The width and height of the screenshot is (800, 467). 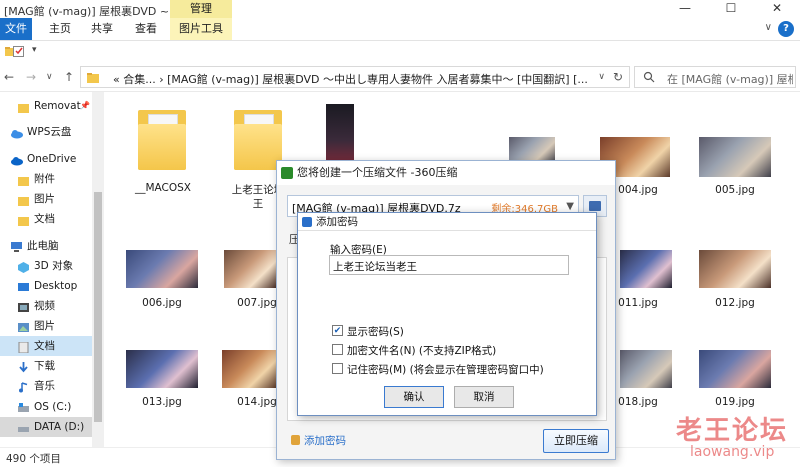 I want to click on maximize-button: ☐, so click(x=731, y=9).